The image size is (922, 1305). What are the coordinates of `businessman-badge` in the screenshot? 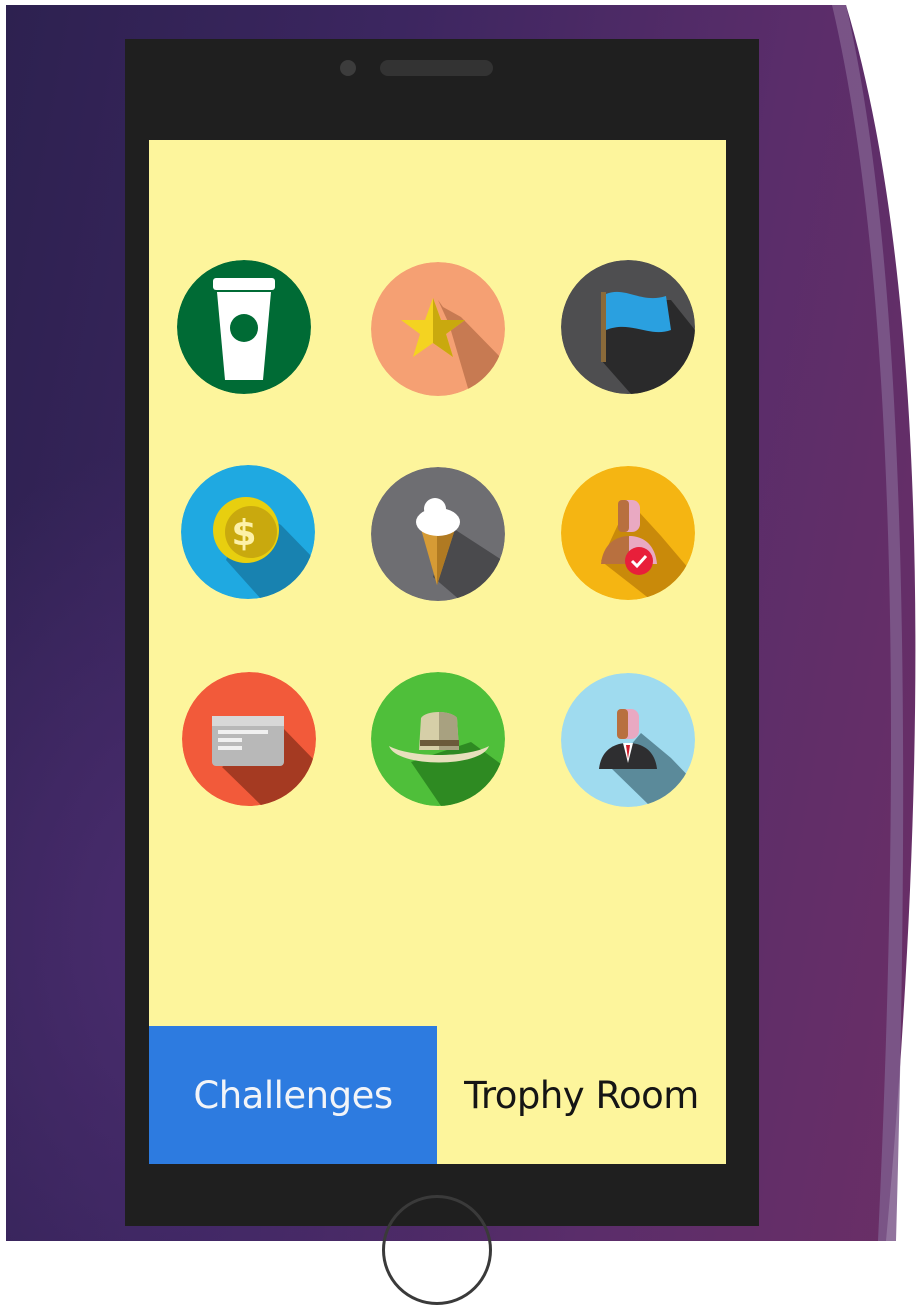 It's located at (628, 740).